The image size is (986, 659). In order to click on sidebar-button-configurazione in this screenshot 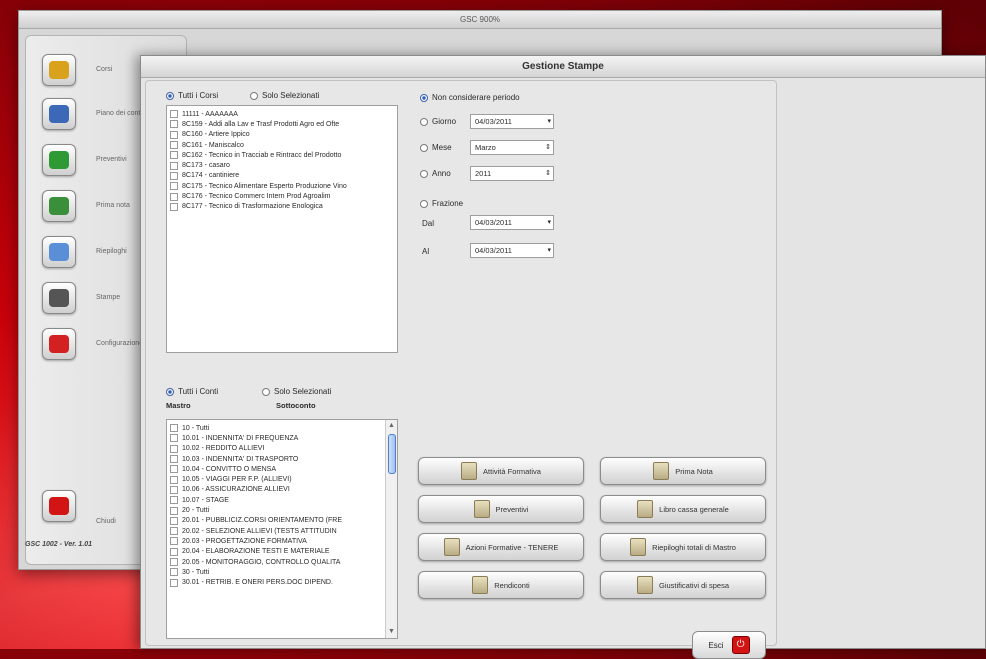, I will do `click(59, 344)`.